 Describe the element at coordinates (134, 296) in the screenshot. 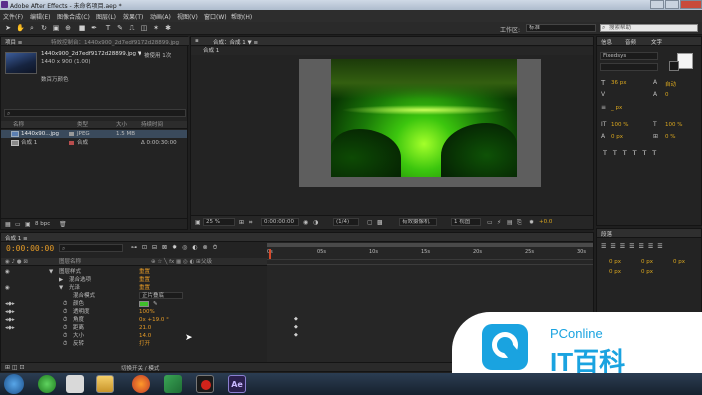

I see `property-row: 混合模式 正片叠底` at that location.